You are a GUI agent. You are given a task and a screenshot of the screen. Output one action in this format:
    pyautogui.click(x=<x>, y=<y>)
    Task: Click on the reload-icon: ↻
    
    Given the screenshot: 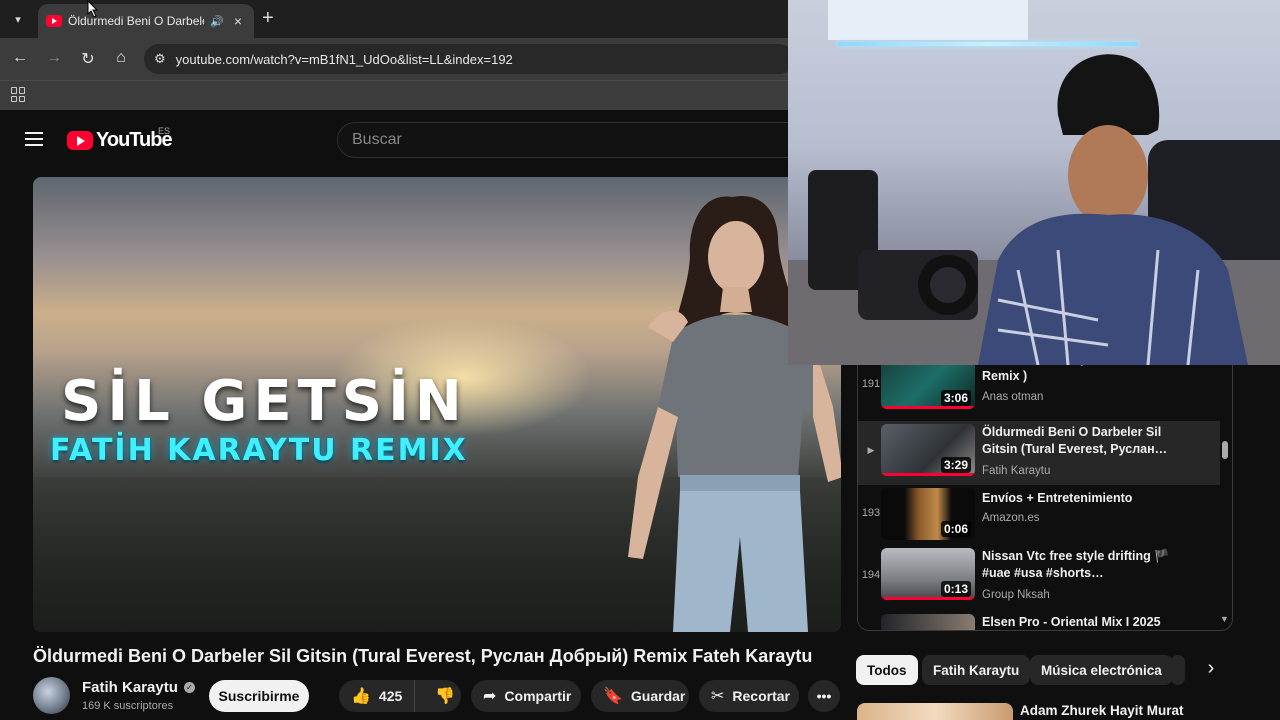 What is the action you would take?
    pyautogui.click(x=88, y=59)
    